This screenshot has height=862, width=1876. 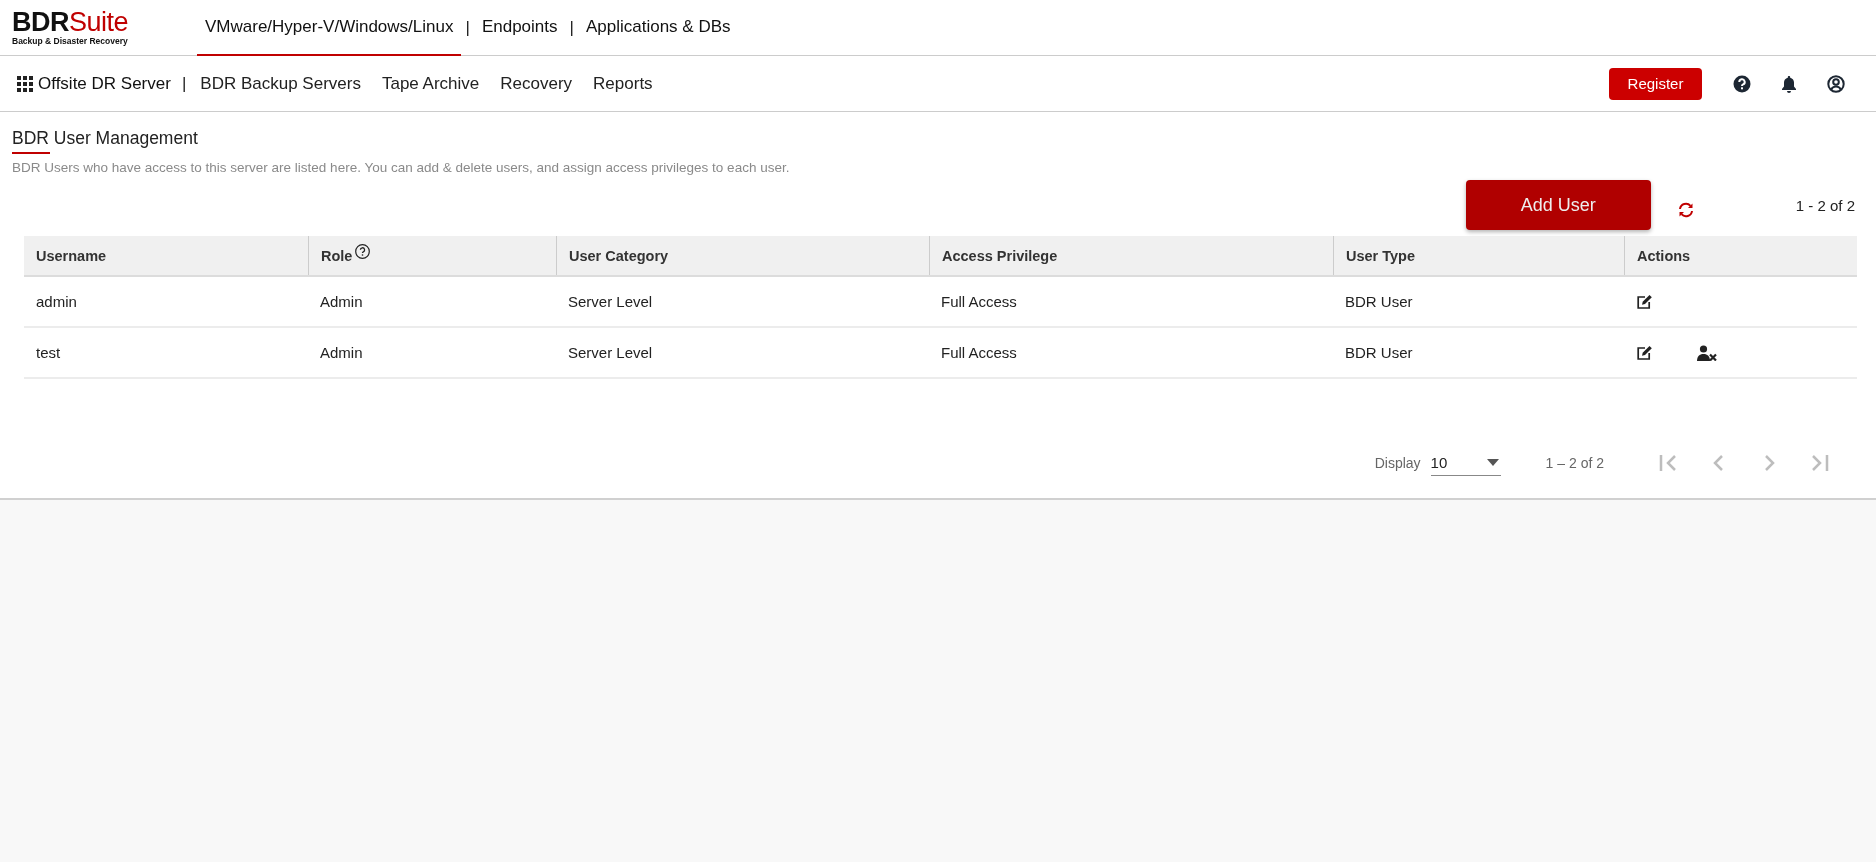 I want to click on display-label: Display, so click(x=1397, y=462).